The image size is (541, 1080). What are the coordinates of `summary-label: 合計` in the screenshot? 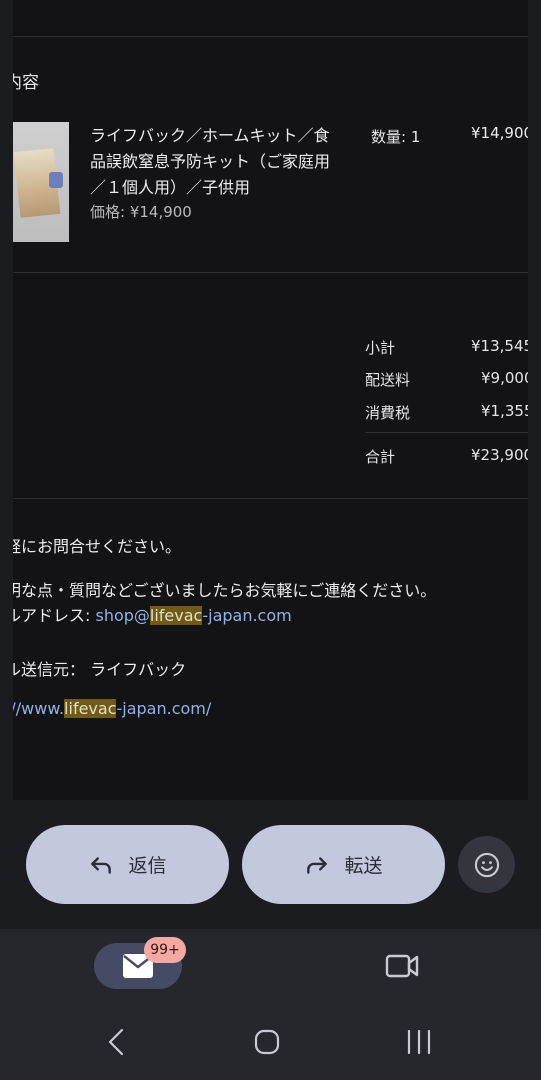 It's located at (380, 457).